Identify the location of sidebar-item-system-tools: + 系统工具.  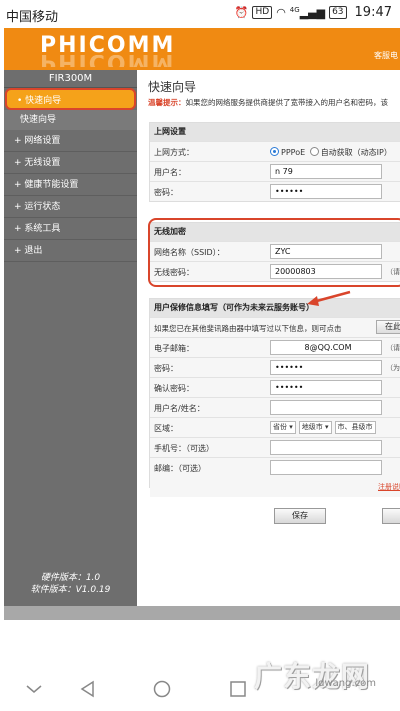
(70, 229).